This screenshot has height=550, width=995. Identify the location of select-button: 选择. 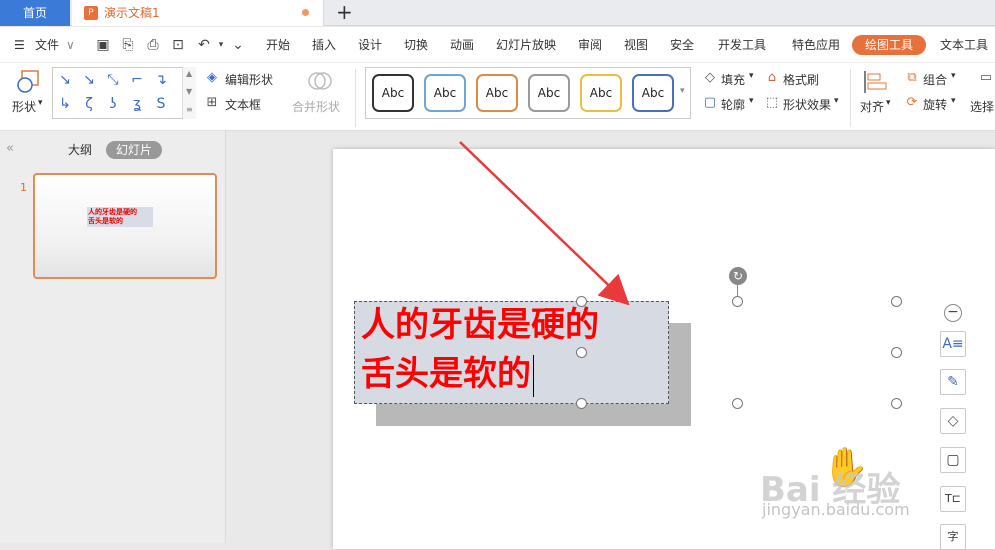
(982, 106).